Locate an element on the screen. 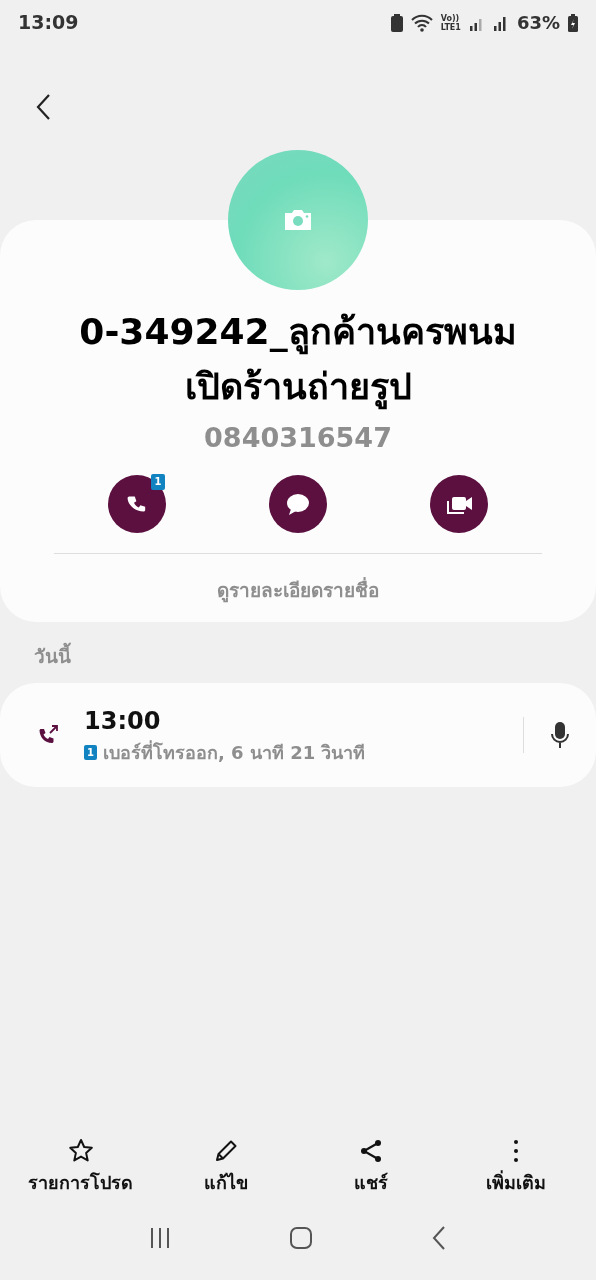  video-button is located at coordinates (459, 503).